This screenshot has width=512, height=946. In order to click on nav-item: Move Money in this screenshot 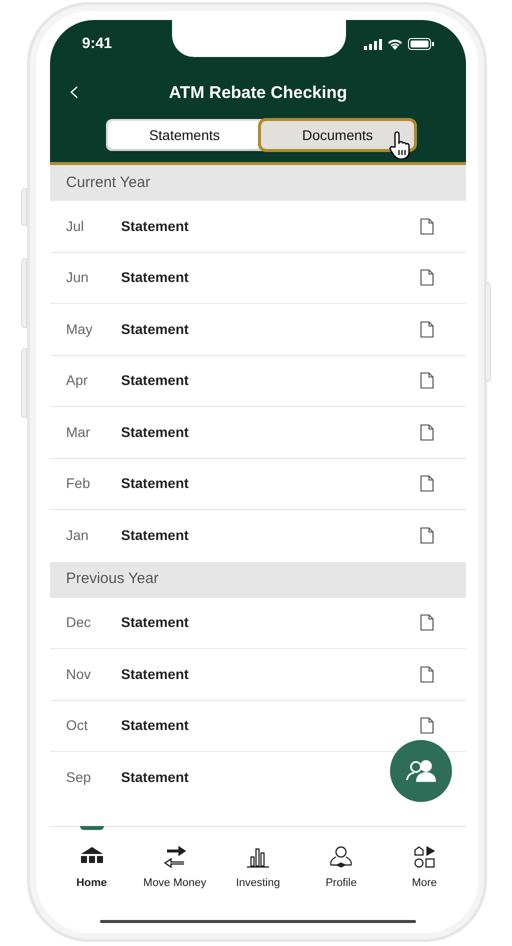, I will do `click(174, 885)`.